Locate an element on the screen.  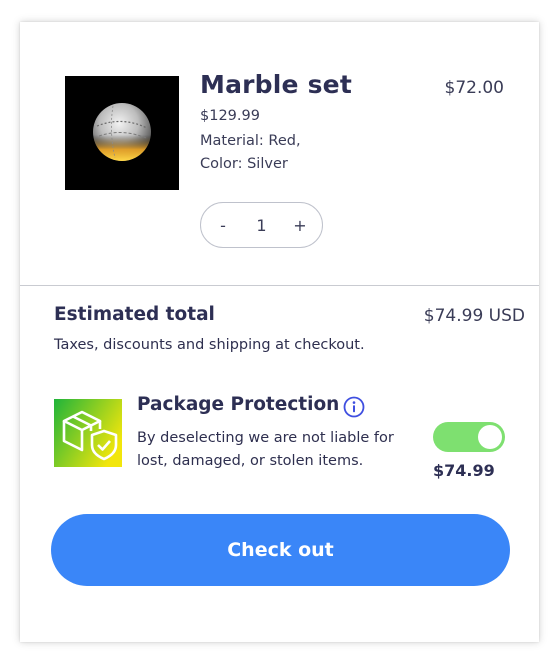
package-protection-title: Package Protection is located at coordinates (238, 404).